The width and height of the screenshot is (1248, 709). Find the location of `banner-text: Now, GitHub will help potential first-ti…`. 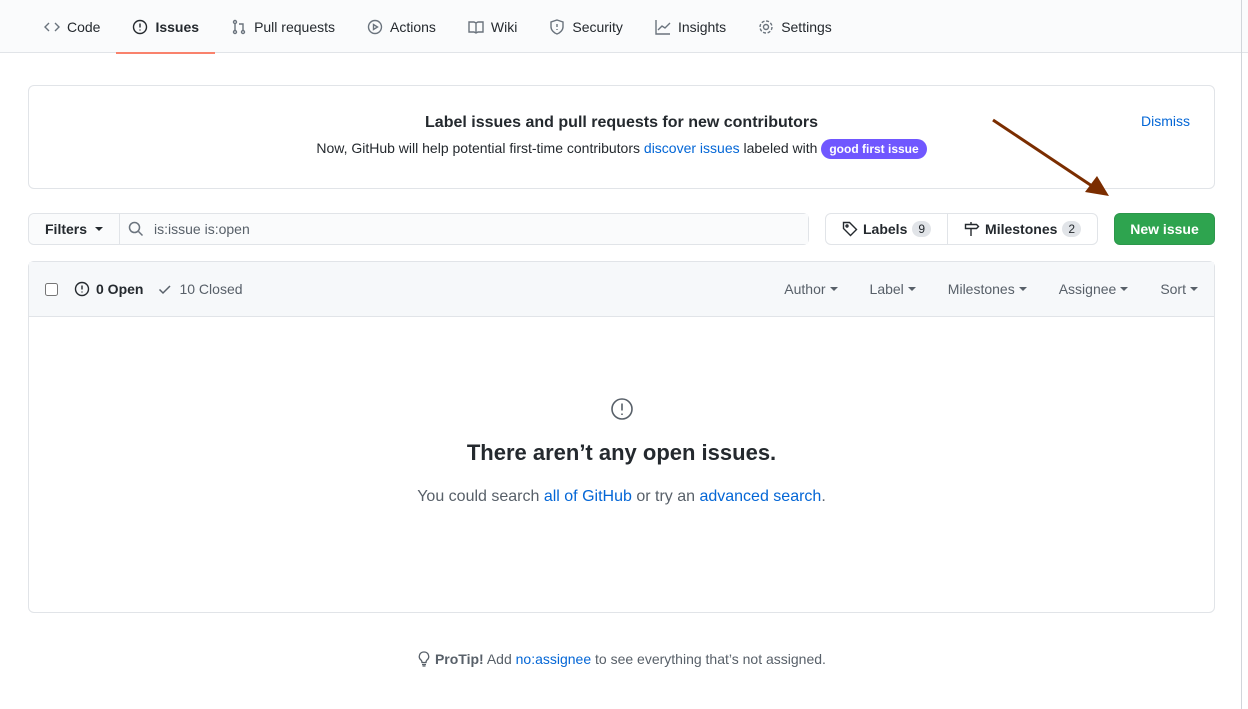

banner-text: Now, GitHub will help potential first-ti… is located at coordinates (480, 148).